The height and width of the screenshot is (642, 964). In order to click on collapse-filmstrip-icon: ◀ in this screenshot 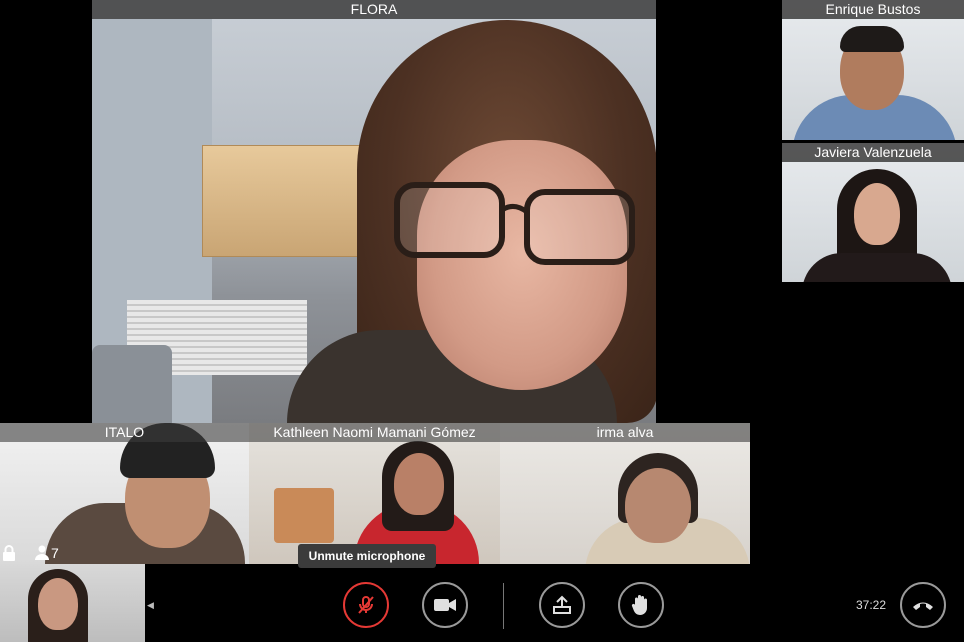, I will do `click(150, 605)`.